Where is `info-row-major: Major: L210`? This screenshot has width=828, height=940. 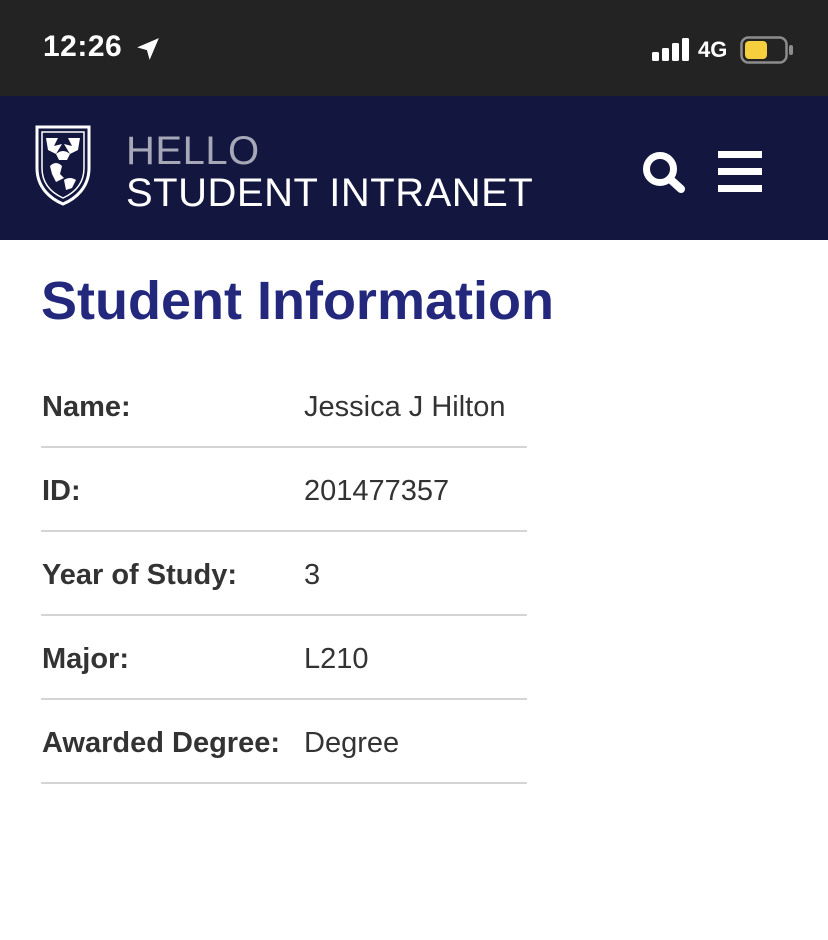 info-row-major: Major: L210 is located at coordinates (284, 658).